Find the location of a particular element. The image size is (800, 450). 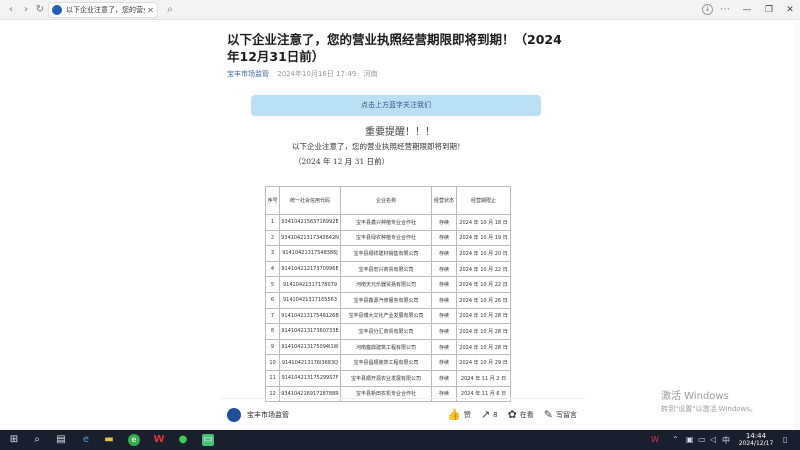

row-date: 2024 年 10 月 20 日 is located at coordinates (483, 253).